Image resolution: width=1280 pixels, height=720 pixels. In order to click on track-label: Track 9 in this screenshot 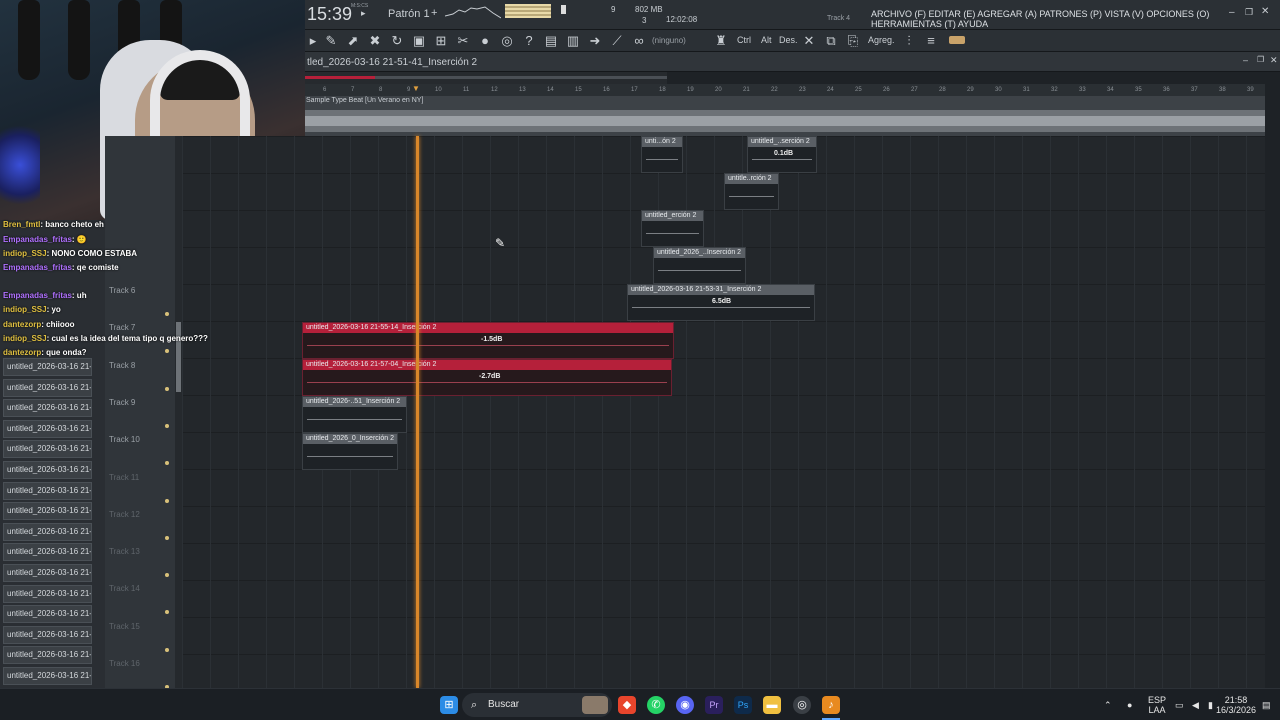, I will do `click(122, 402)`.